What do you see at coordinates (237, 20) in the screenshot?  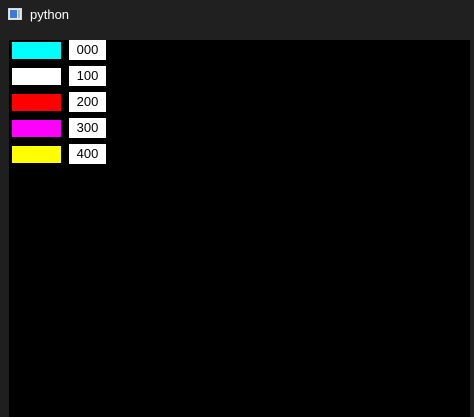 I see `title-bar: python` at bounding box center [237, 20].